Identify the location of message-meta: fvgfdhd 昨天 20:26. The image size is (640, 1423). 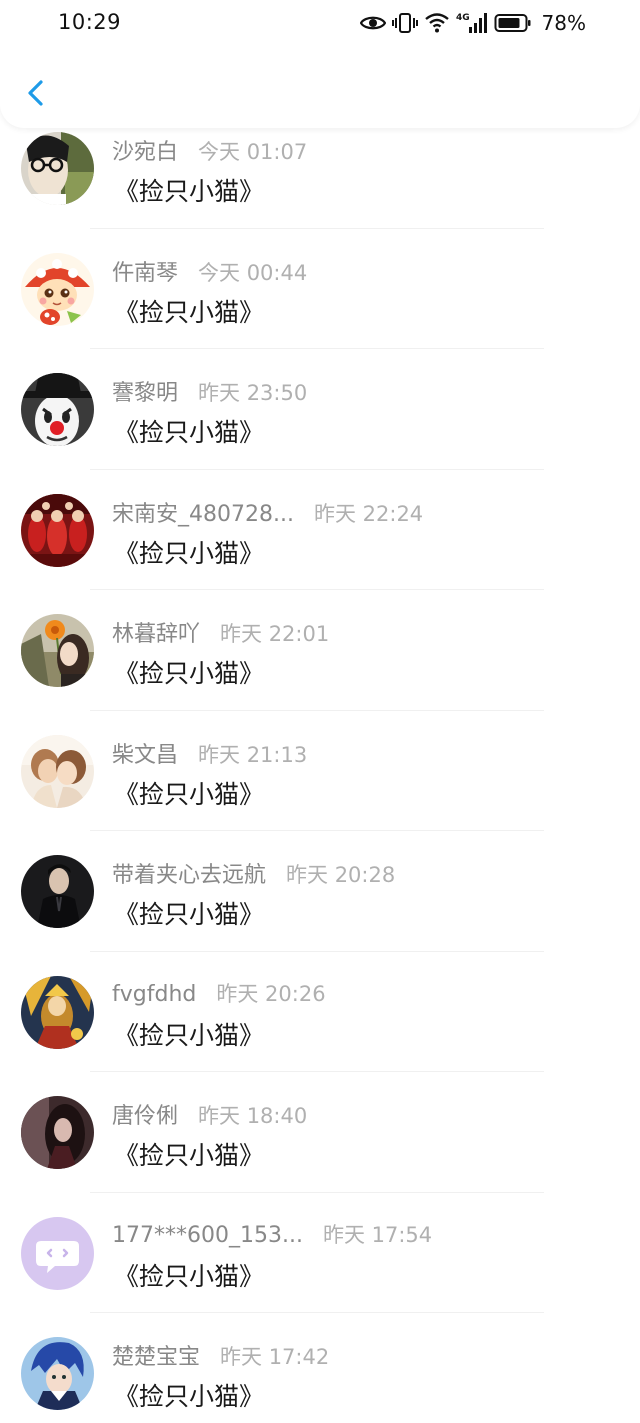
(219, 993).